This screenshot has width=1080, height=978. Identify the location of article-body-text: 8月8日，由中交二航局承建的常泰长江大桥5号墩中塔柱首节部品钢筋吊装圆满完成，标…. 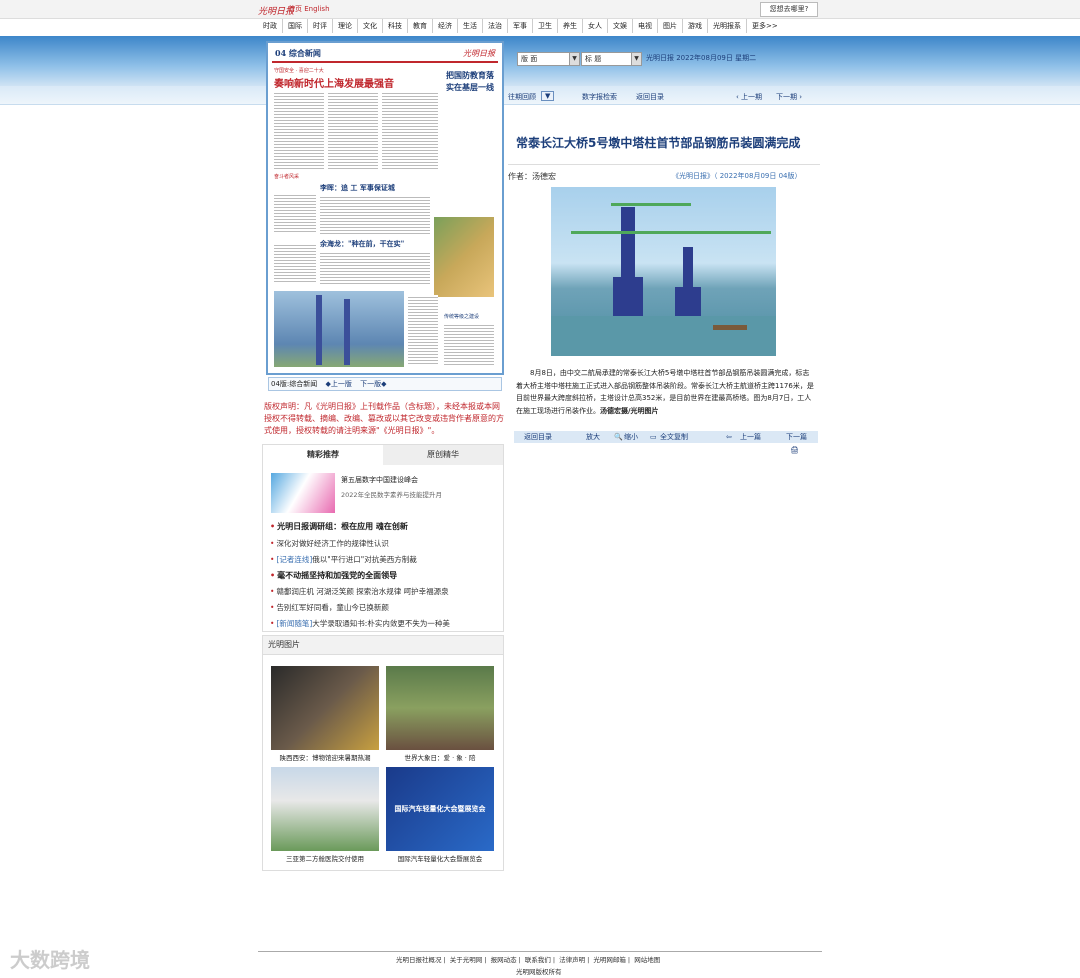
(665, 392).